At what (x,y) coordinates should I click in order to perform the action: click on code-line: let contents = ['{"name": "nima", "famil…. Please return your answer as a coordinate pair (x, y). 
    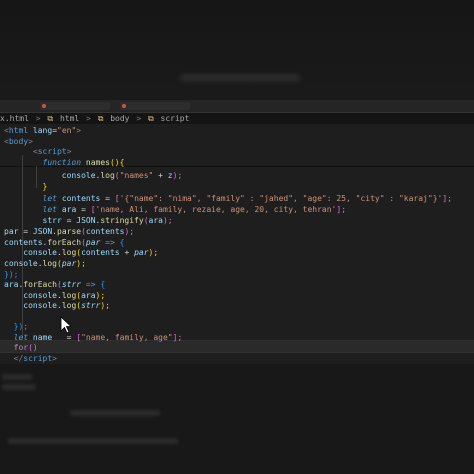
    Looking at the image, I should click on (228, 199).